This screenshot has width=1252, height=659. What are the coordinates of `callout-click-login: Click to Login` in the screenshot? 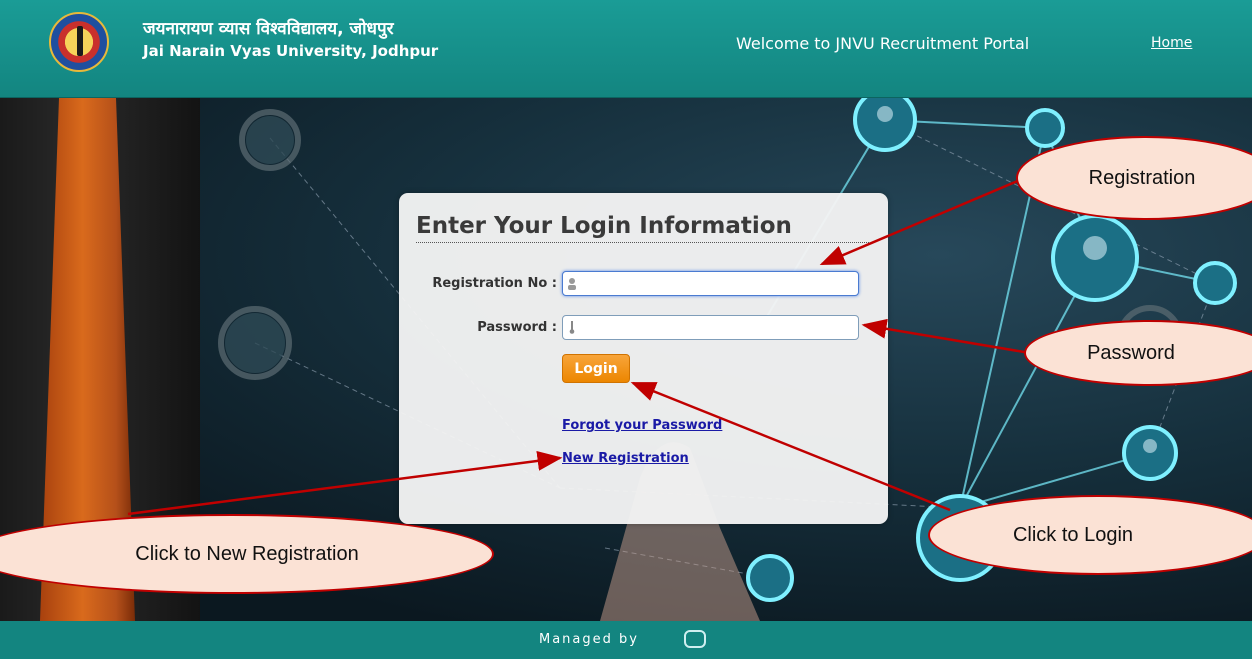 It's located at (1090, 535).